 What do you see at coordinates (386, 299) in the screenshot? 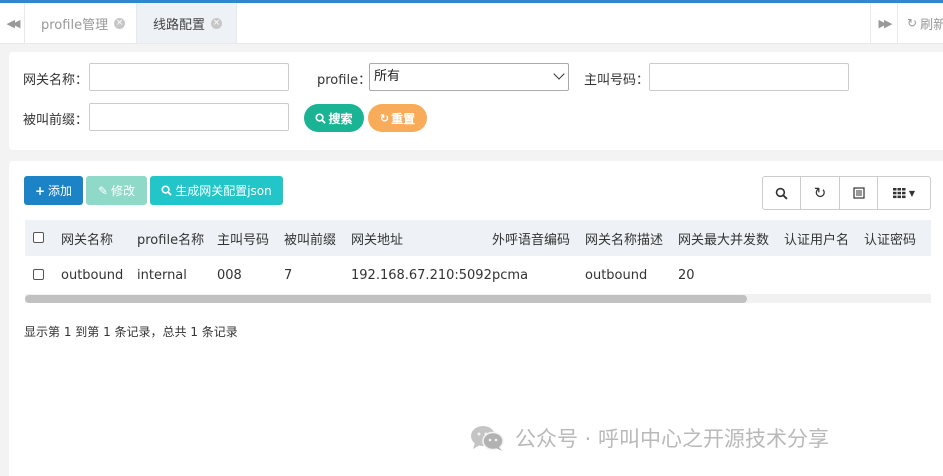
I see `scrollbar-thumb` at bounding box center [386, 299].